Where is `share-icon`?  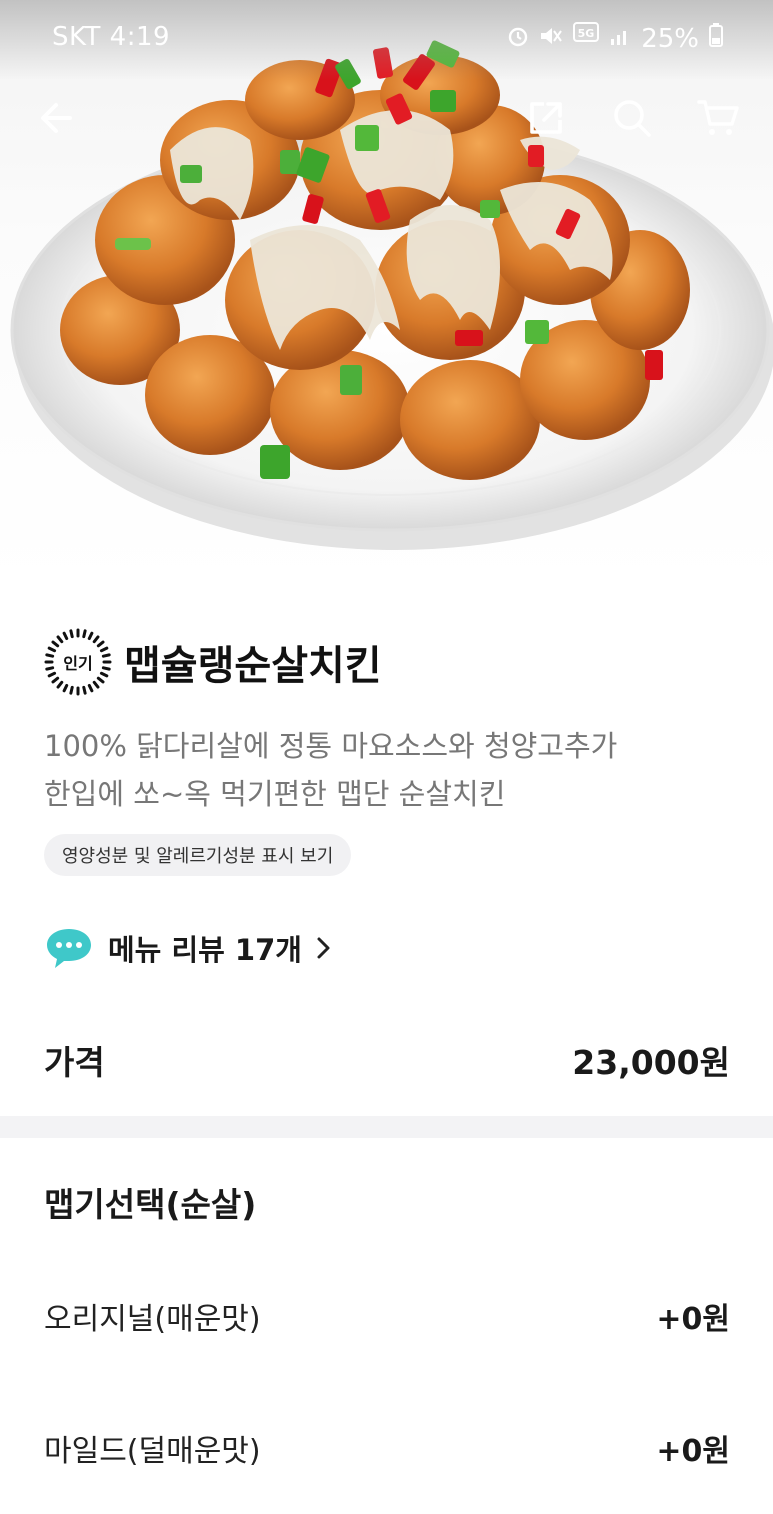 share-icon is located at coordinates (546, 118).